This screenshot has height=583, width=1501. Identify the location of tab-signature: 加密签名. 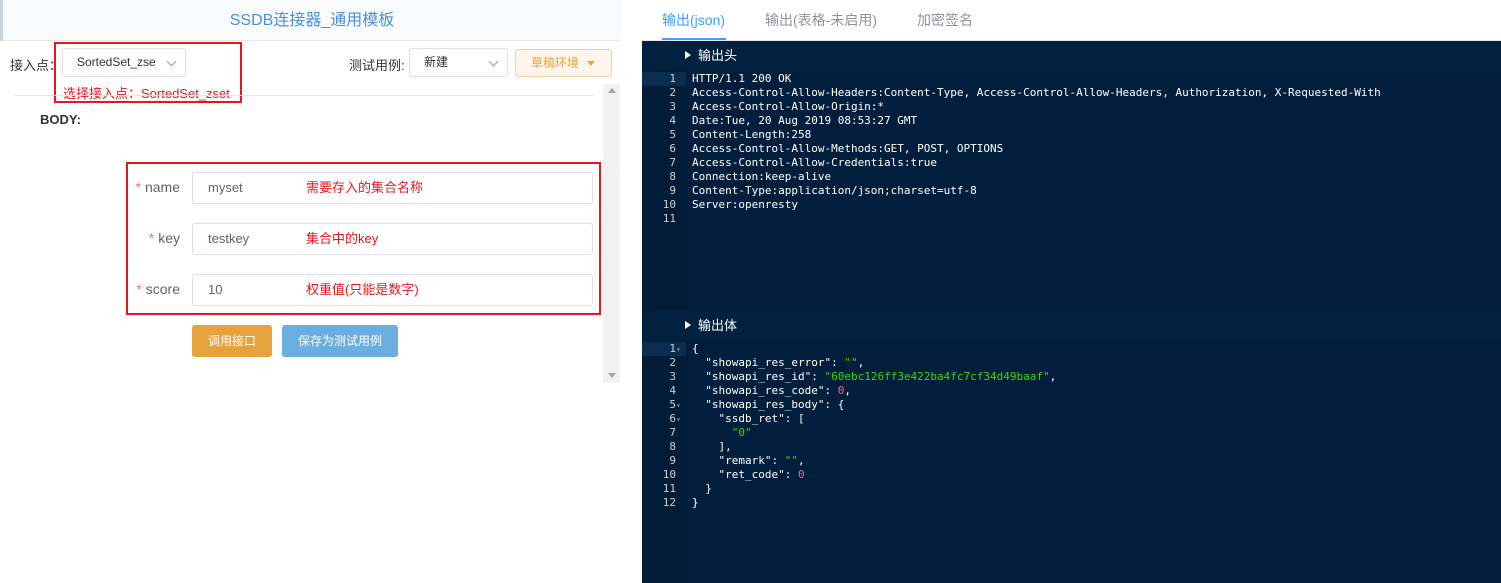
(945, 20).